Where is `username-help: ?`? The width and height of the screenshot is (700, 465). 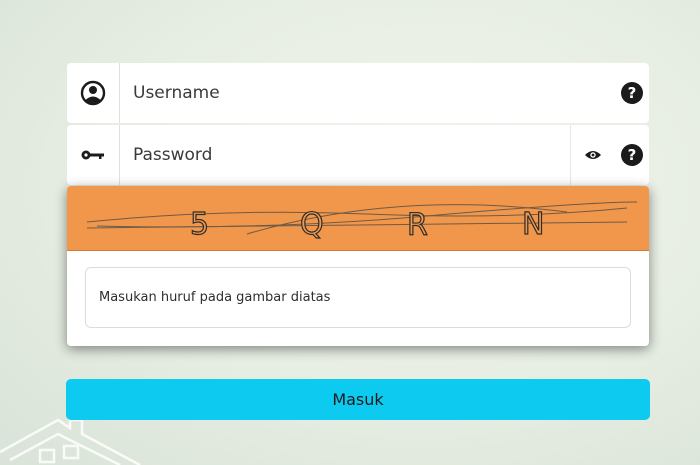
username-help: ? is located at coordinates (632, 93).